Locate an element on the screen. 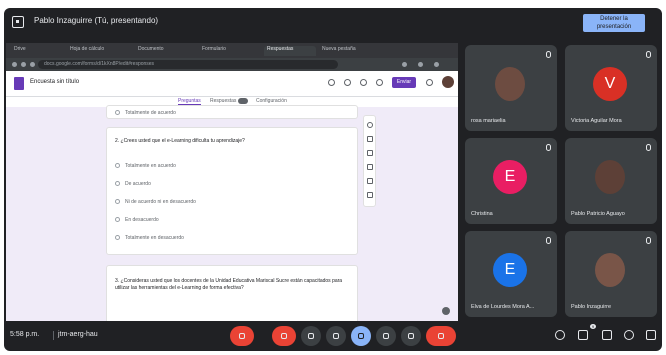 Image resolution: width=666 pixels, height=355 pixels. add-video-icon is located at coordinates (370, 181).